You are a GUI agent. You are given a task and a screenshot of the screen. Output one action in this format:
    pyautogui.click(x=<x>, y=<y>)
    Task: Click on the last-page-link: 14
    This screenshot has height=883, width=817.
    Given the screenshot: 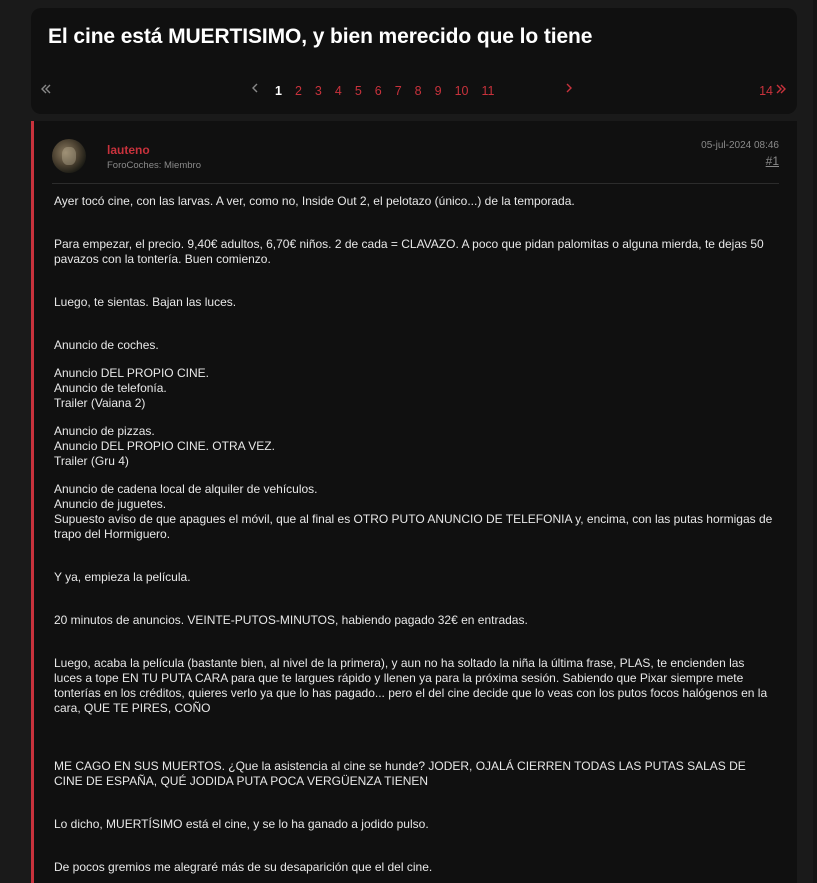 What is the action you would take?
    pyautogui.click(x=773, y=91)
    